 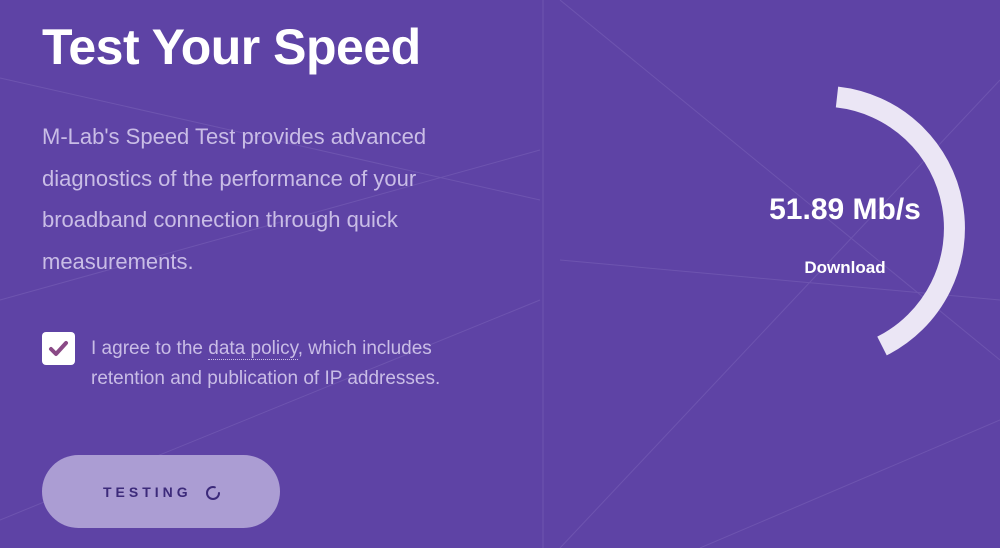 I want to click on spinner-icon, so click(x=213, y=493).